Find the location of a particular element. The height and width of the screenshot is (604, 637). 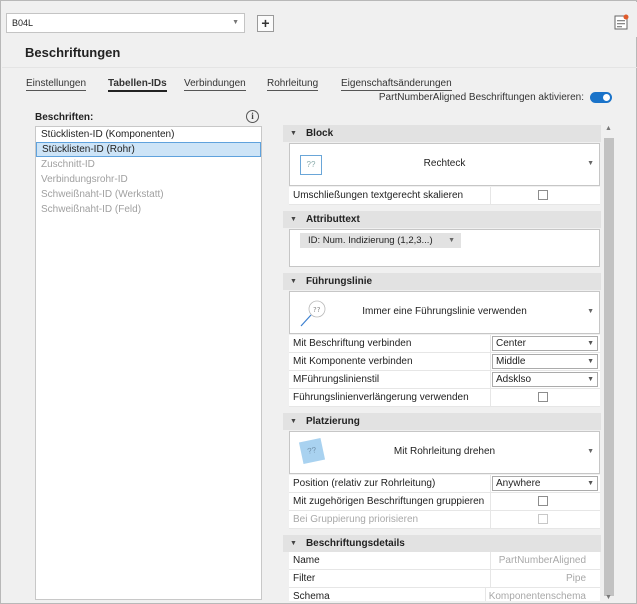

property-row: Mit Komponente verbinden Middle ▼ is located at coordinates (444, 362).